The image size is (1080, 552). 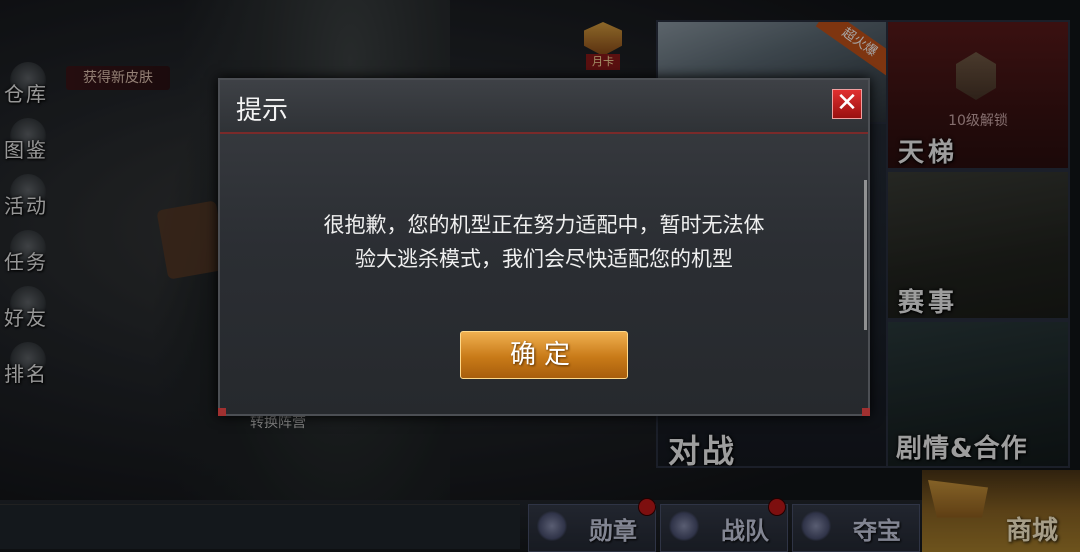 What do you see at coordinates (847, 104) in the screenshot?
I see `close-button: ✕` at bounding box center [847, 104].